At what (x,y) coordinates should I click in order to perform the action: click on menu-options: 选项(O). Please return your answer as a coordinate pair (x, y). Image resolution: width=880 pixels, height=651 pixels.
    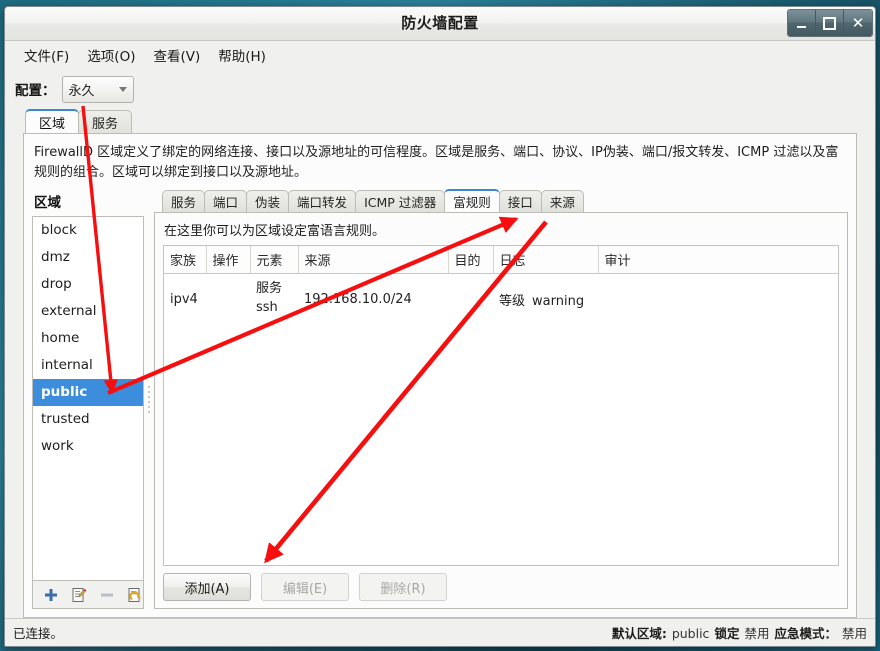
    Looking at the image, I should click on (111, 55).